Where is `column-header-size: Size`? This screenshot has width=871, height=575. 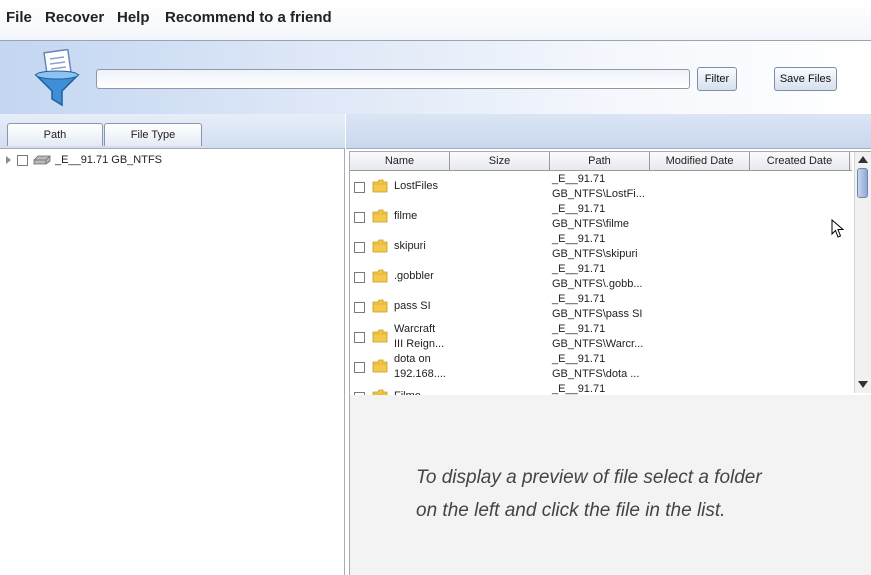 column-header-size: Size is located at coordinates (500, 161).